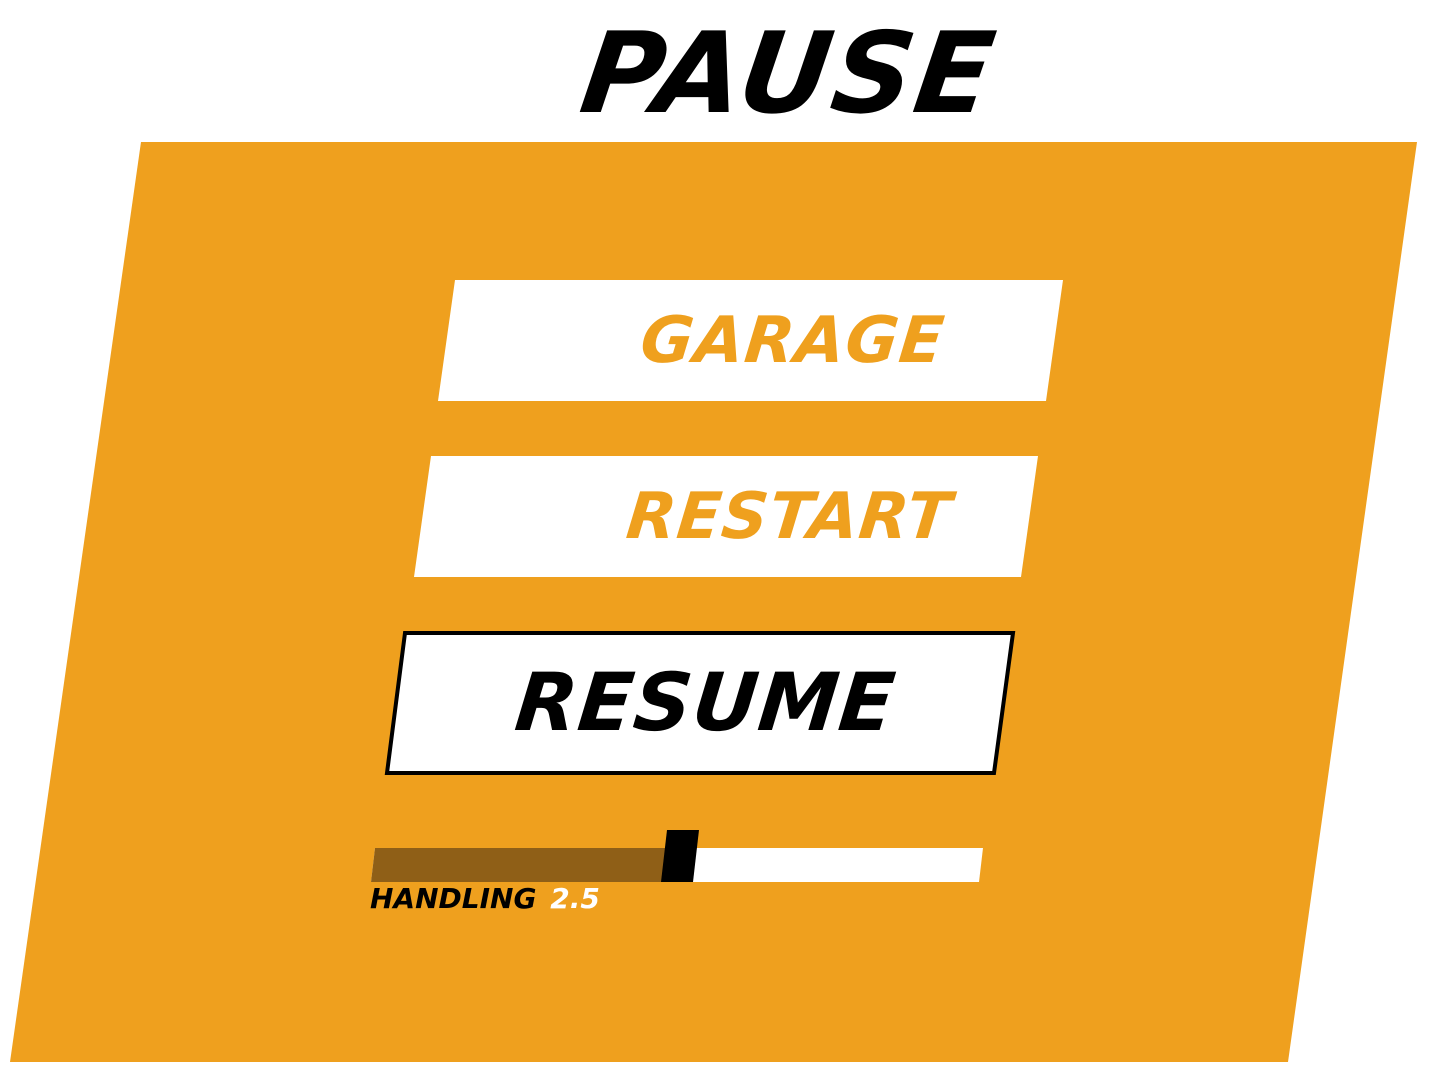  What do you see at coordinates (519, 865) in the screenshot?
I see `handling-bar-fill` at bounding box center [519, 865].